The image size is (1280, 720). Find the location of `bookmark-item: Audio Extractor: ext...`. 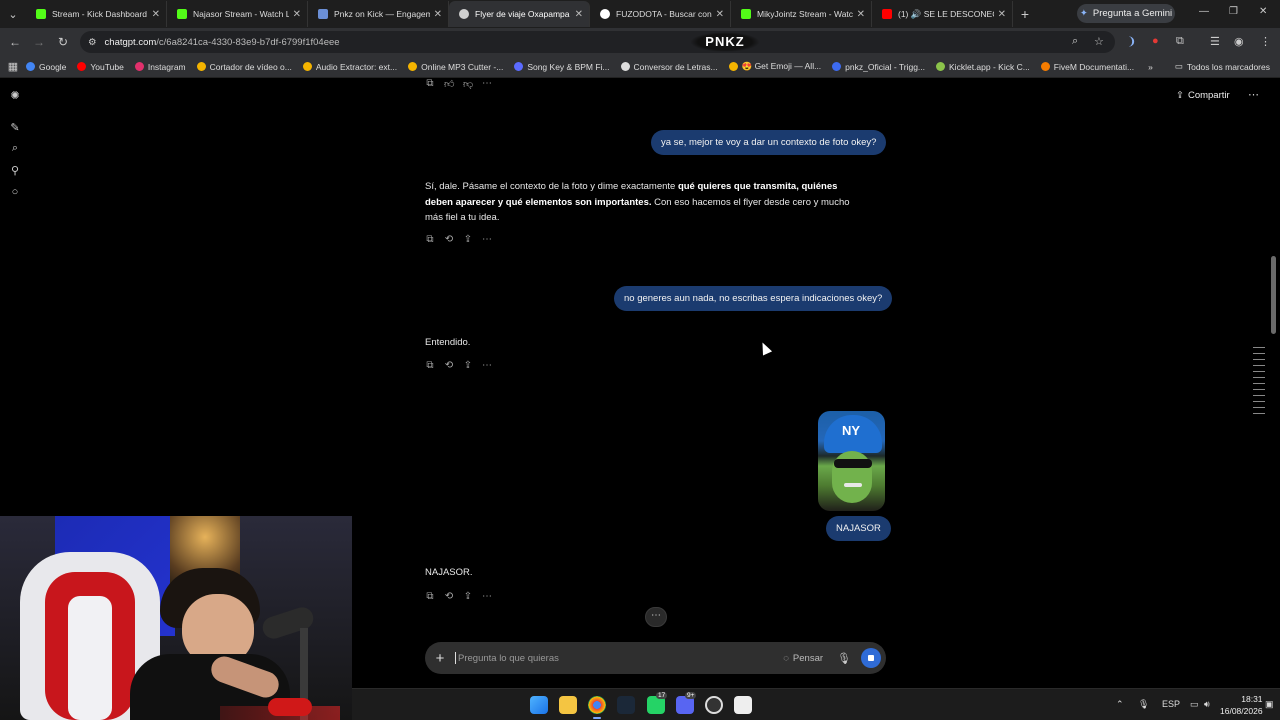

bookmark-item: Audio Extractor: ext... is located at coordinates (350, 66).